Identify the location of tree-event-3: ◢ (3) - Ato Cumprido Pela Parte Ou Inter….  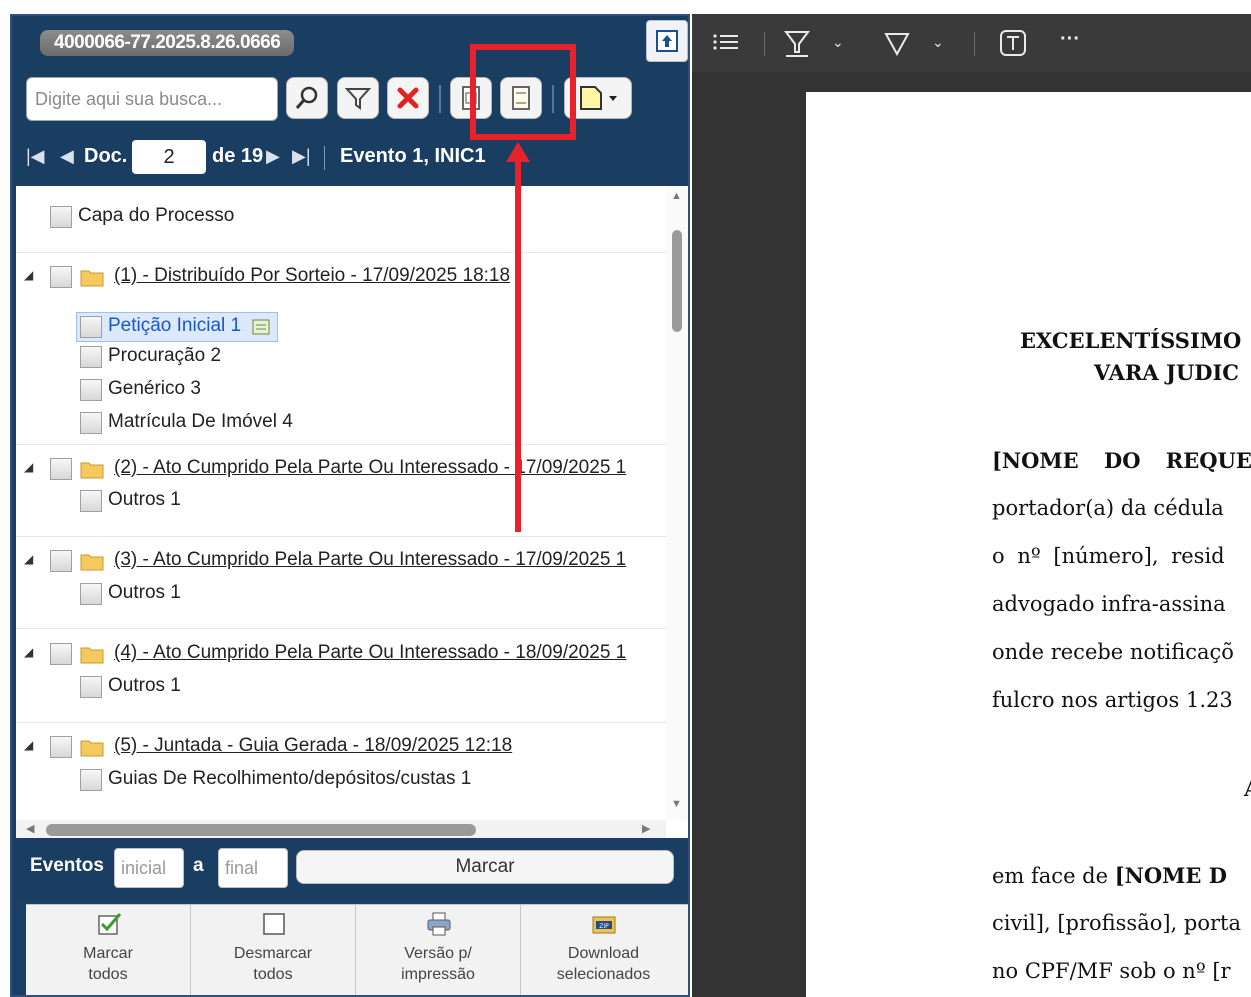
(341, 561).